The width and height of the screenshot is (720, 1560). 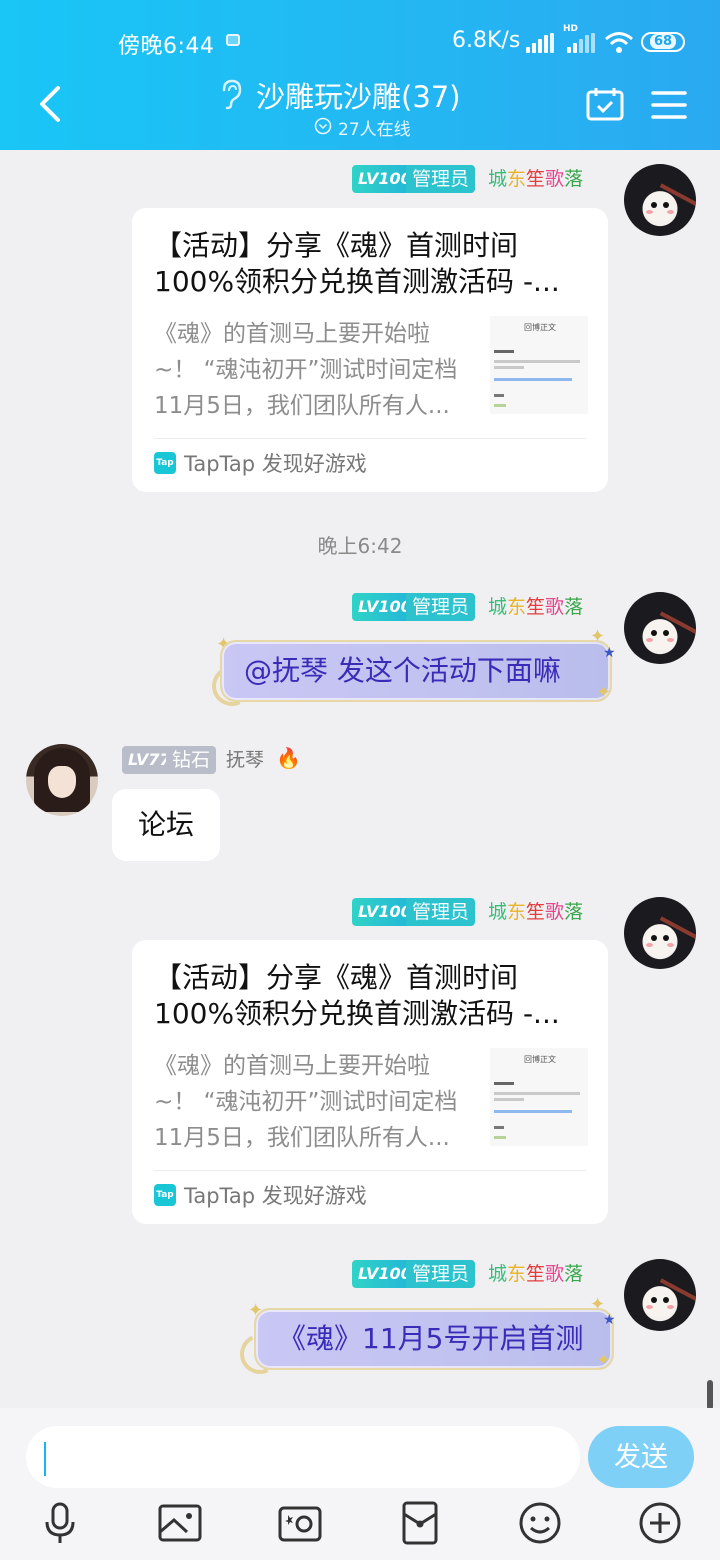 I want to click on input-bar: 发送, so click(x=360, y=1484).